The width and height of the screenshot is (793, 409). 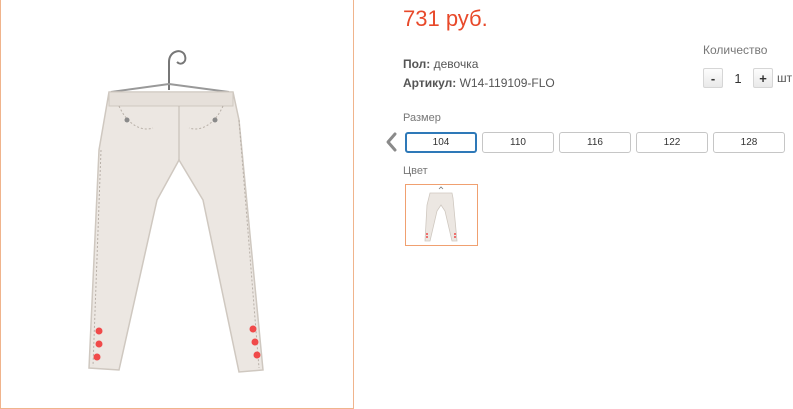 I want to click on chevron-left-icon, so click(x=391, y=142).